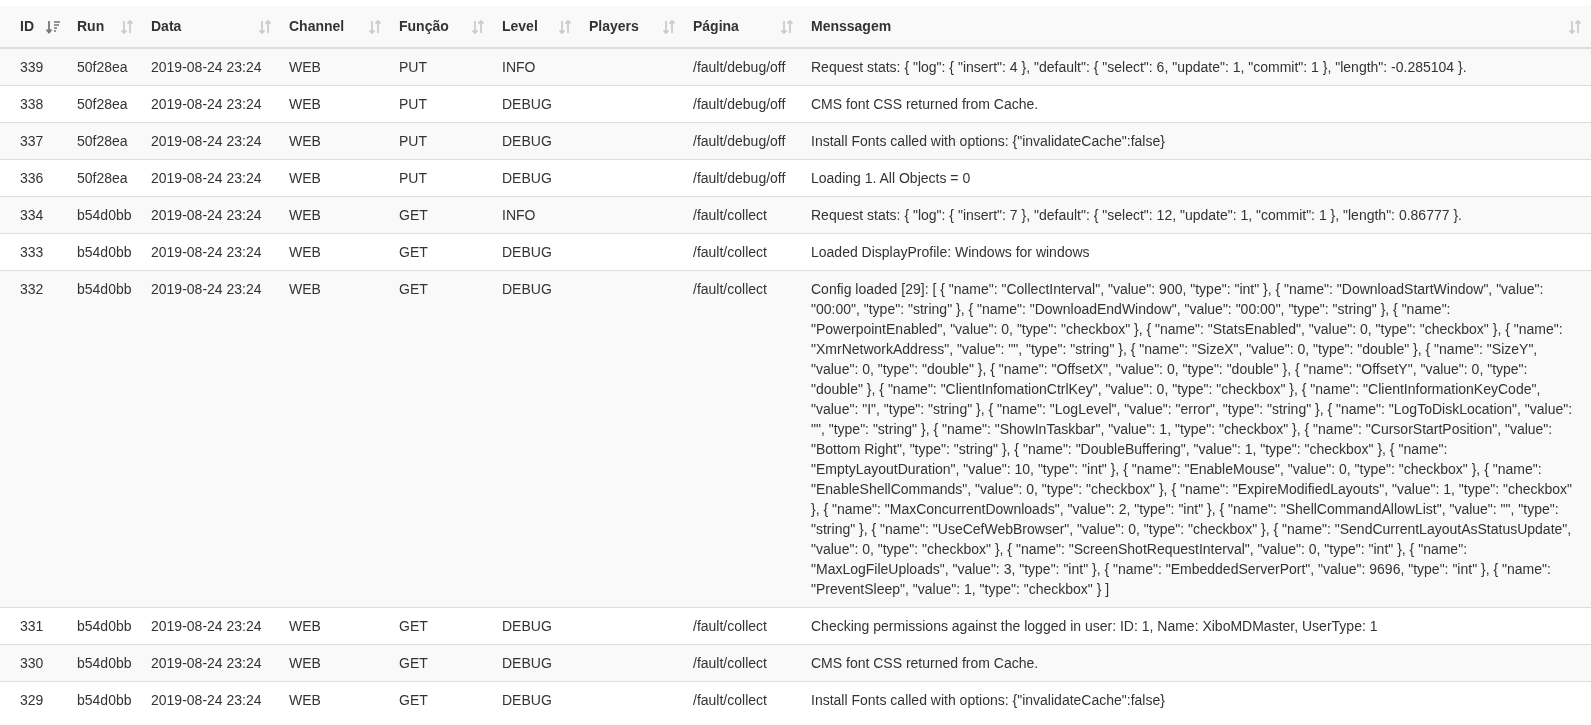  Describe the element at coordinates (32, 67) in the screenshot. I see `table-cell: 339` at that location.